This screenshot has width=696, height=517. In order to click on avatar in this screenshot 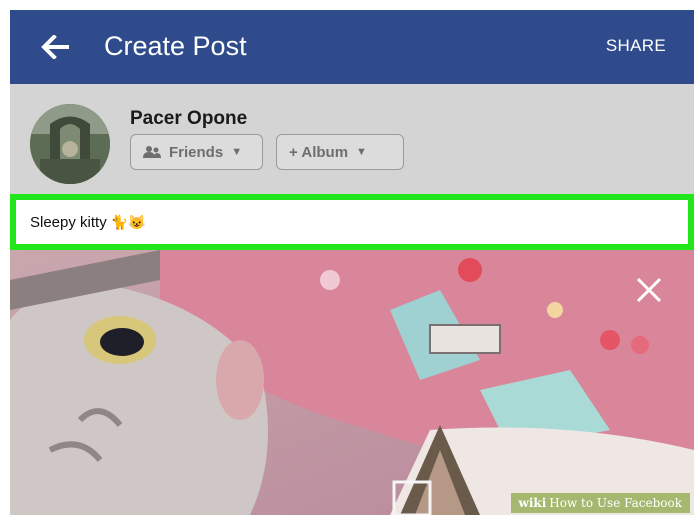, I will do `click(70, 144)`.